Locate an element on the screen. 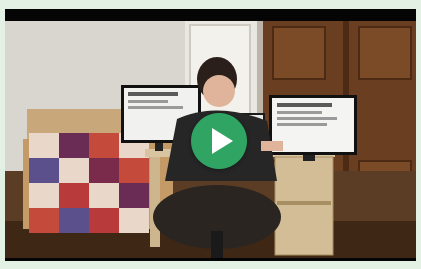  monitor-right is located at coordinates (313, 128).